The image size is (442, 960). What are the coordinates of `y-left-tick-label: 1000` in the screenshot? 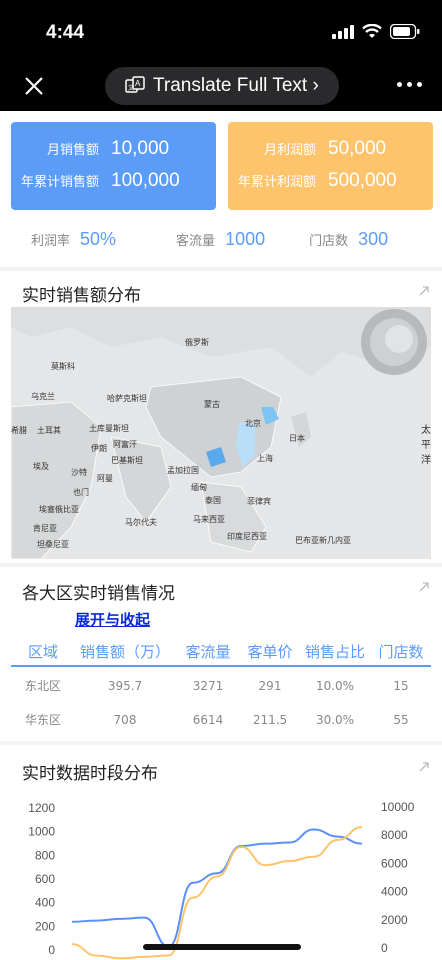 It's located at (41, 832).